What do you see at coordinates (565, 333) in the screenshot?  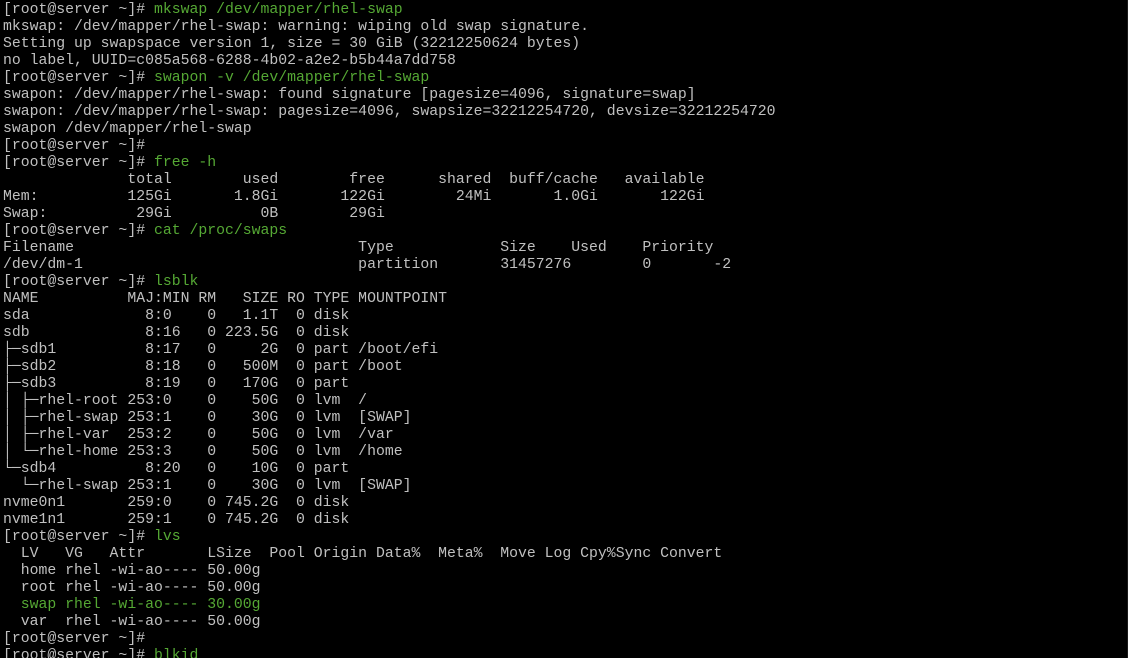 I see `output-line: sdb 8:16 0 223.5G 0 disk` at bounding box center [565, 333].